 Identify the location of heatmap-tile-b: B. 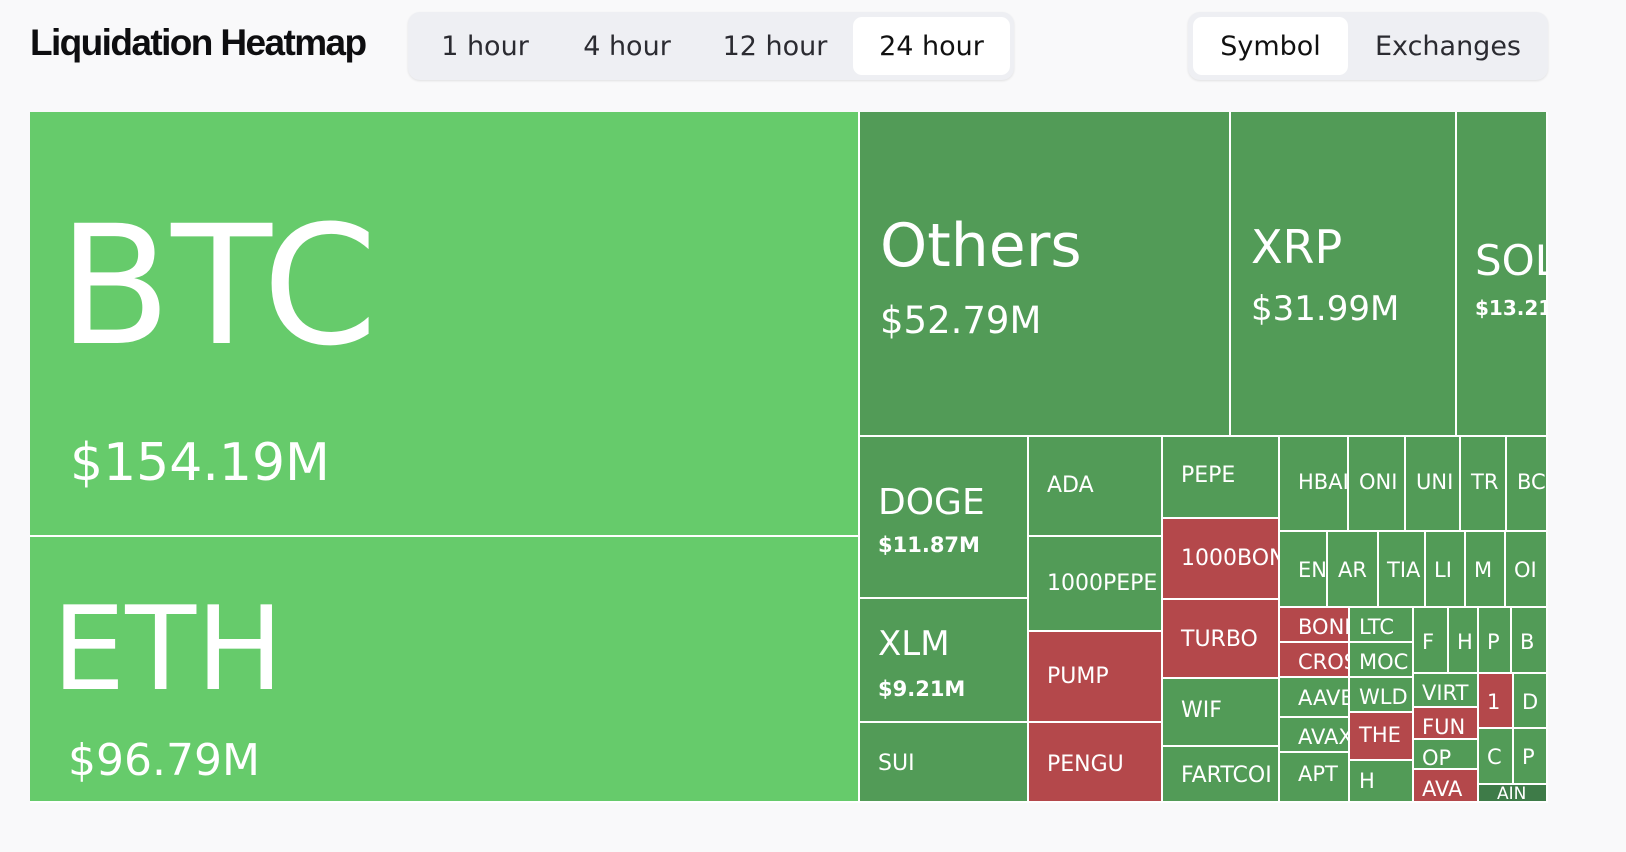
(1530, 641).